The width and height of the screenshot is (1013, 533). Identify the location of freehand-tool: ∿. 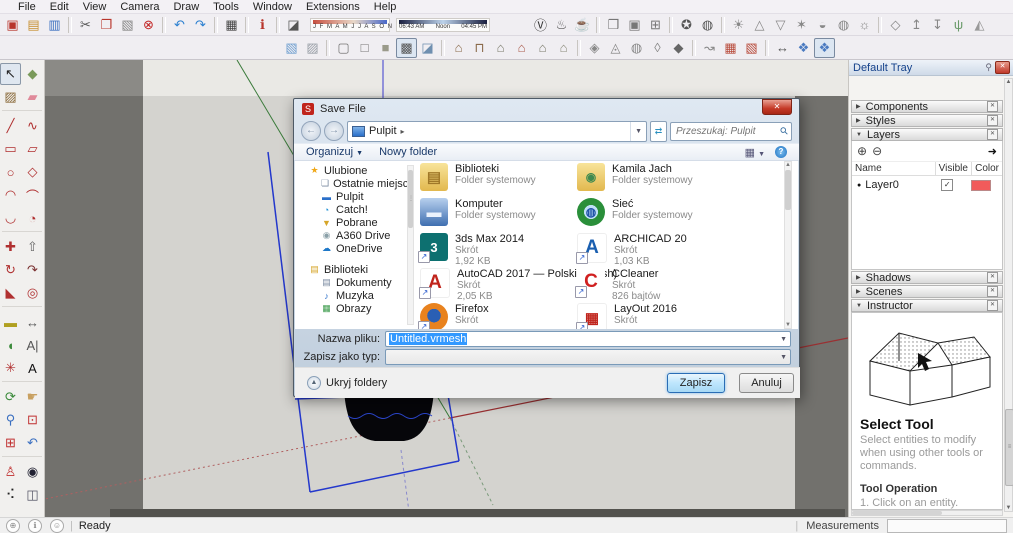
(32, 126).